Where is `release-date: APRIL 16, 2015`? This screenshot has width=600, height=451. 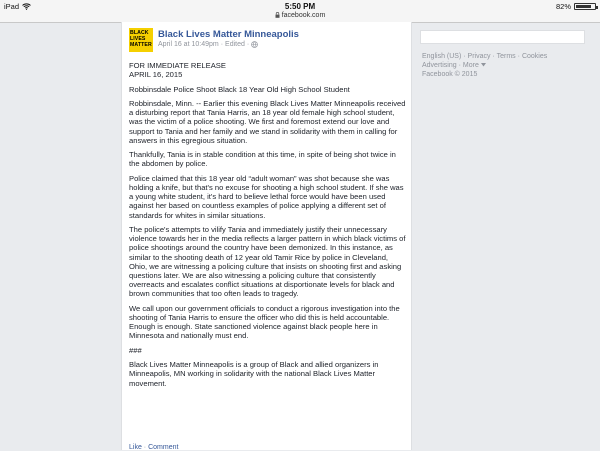
release-date: APRIL 16, 2015 is located at coordinates (156, 75).